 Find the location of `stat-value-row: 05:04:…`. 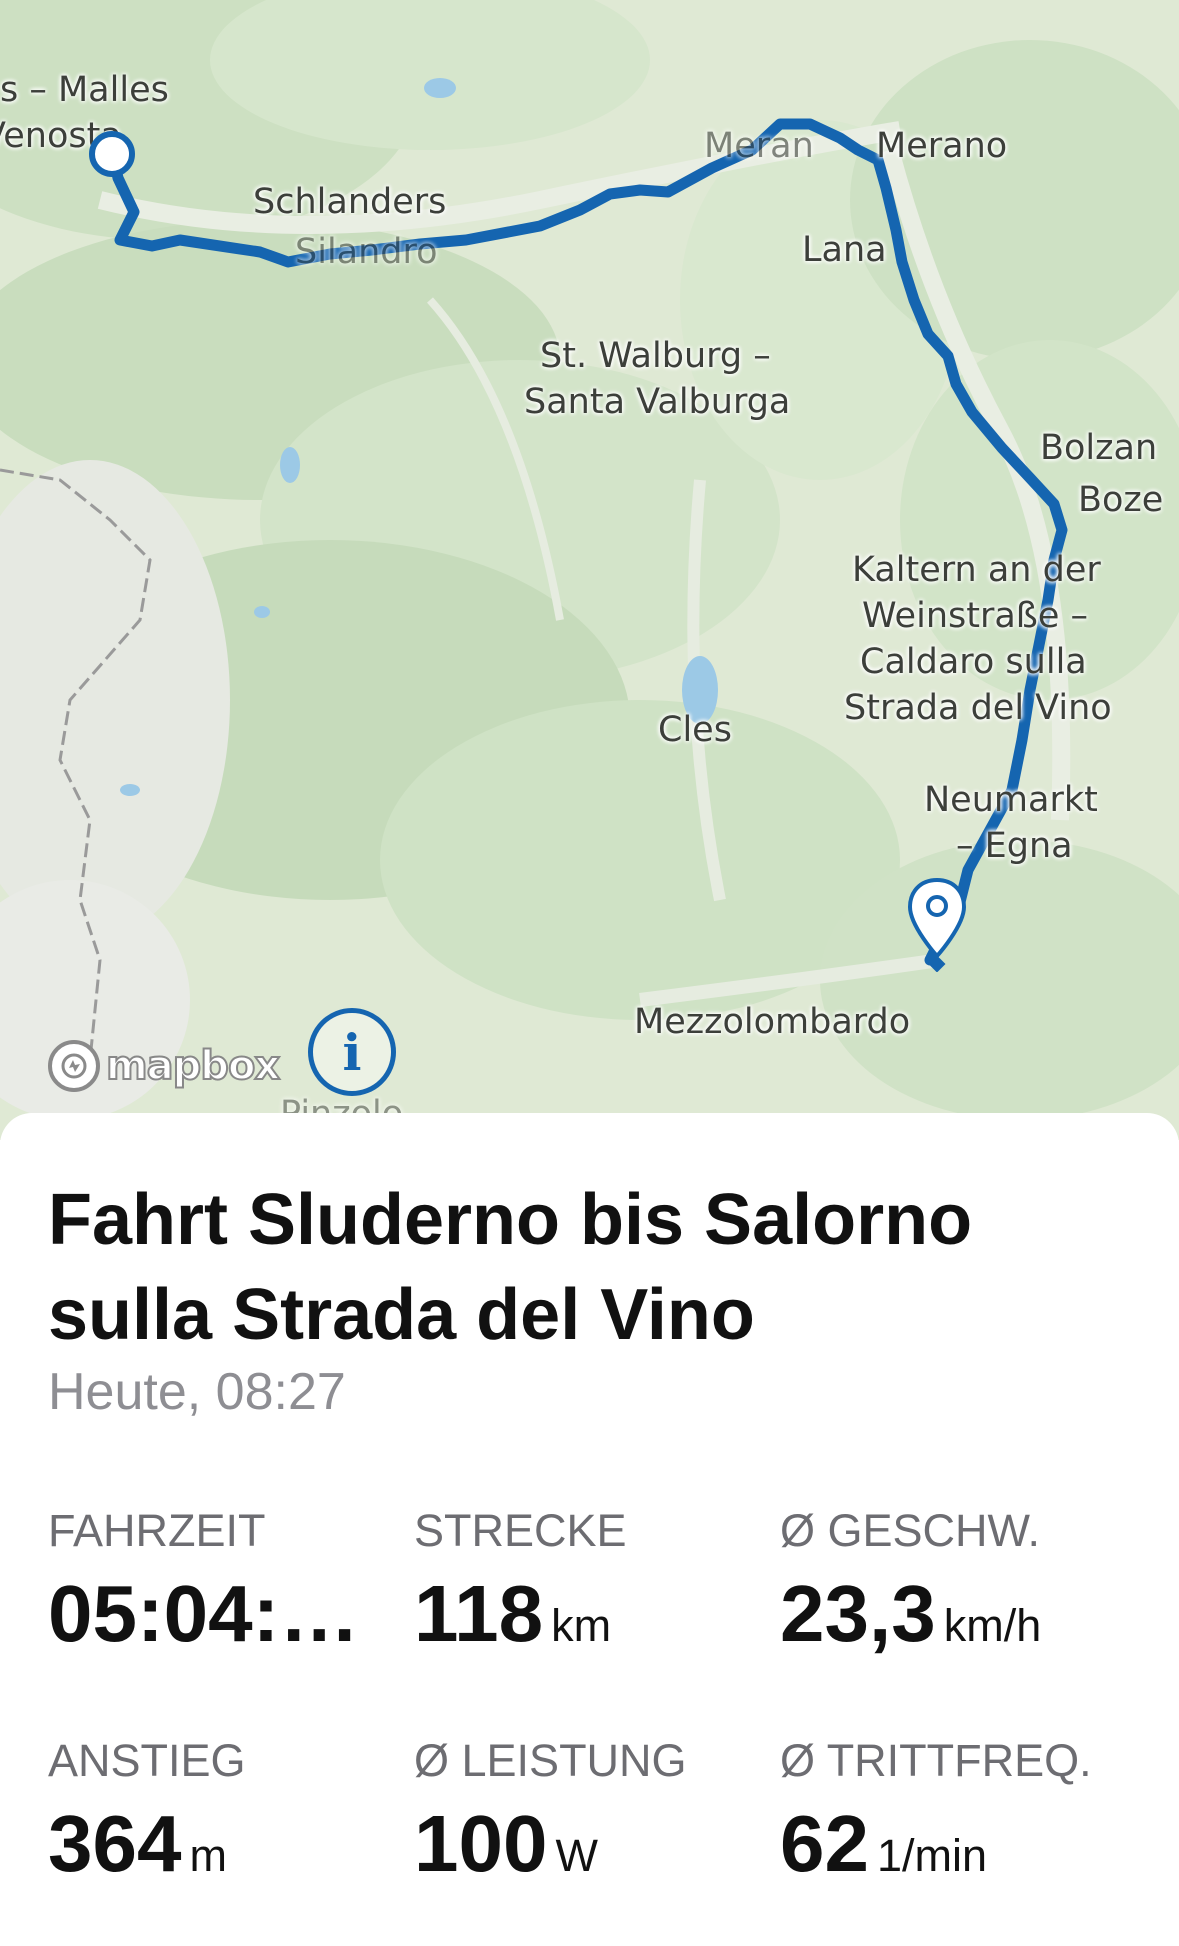

stat-value-row: 05:04:… is located at coordinates (228, 1614).